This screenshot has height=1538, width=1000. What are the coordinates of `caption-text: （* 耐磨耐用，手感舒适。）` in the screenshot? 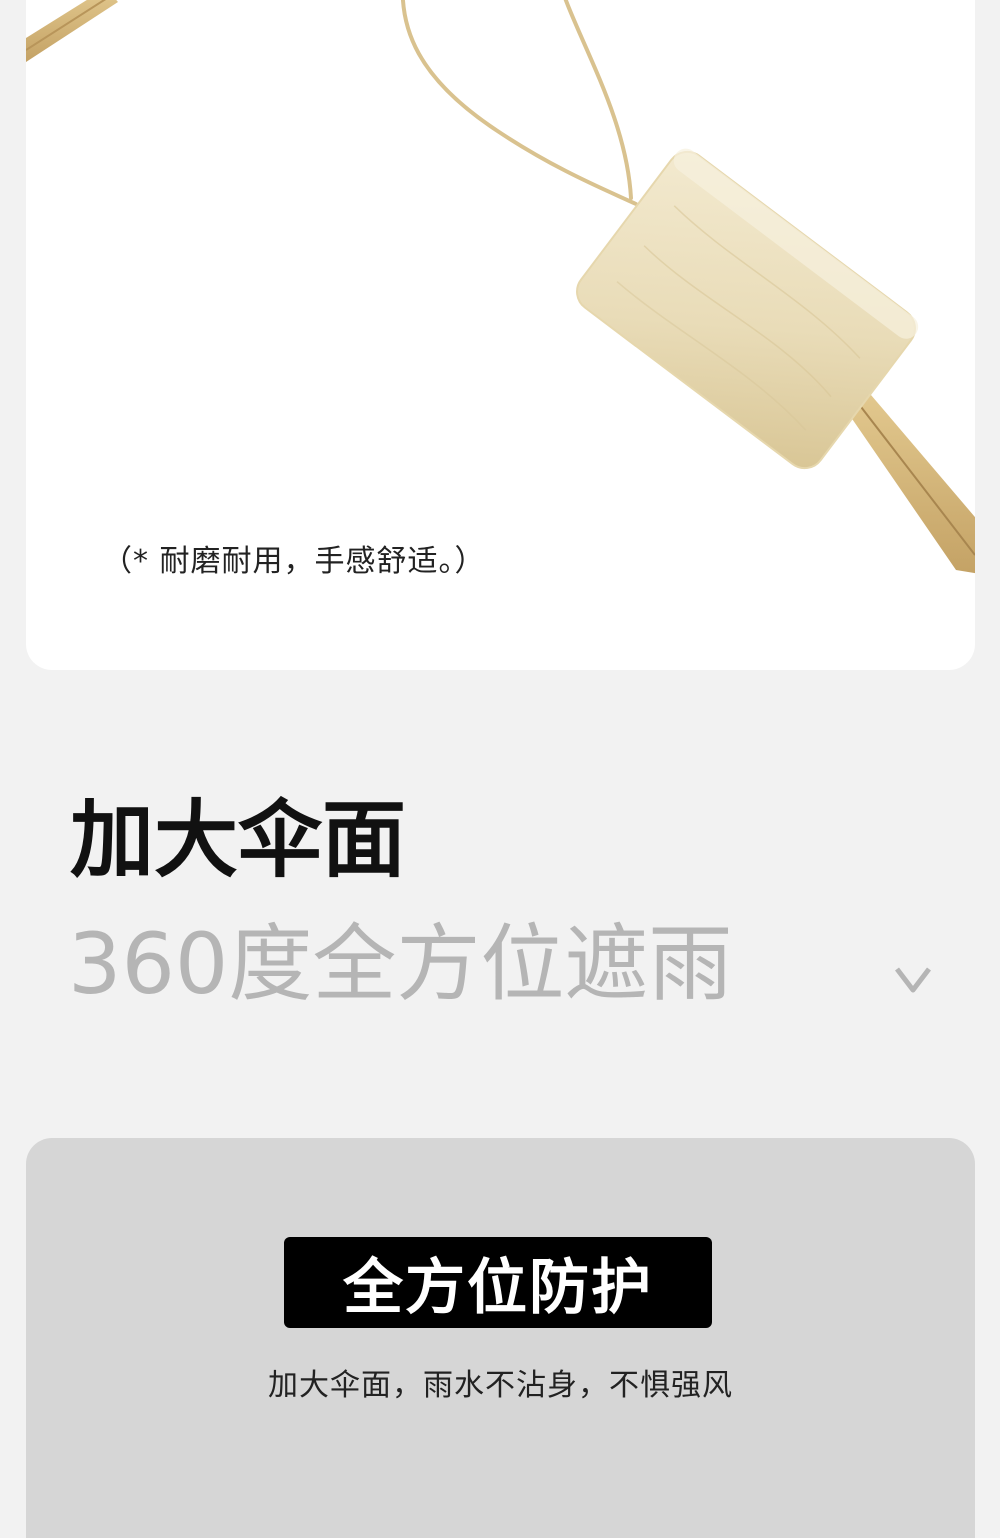 It's located at (294, 561).